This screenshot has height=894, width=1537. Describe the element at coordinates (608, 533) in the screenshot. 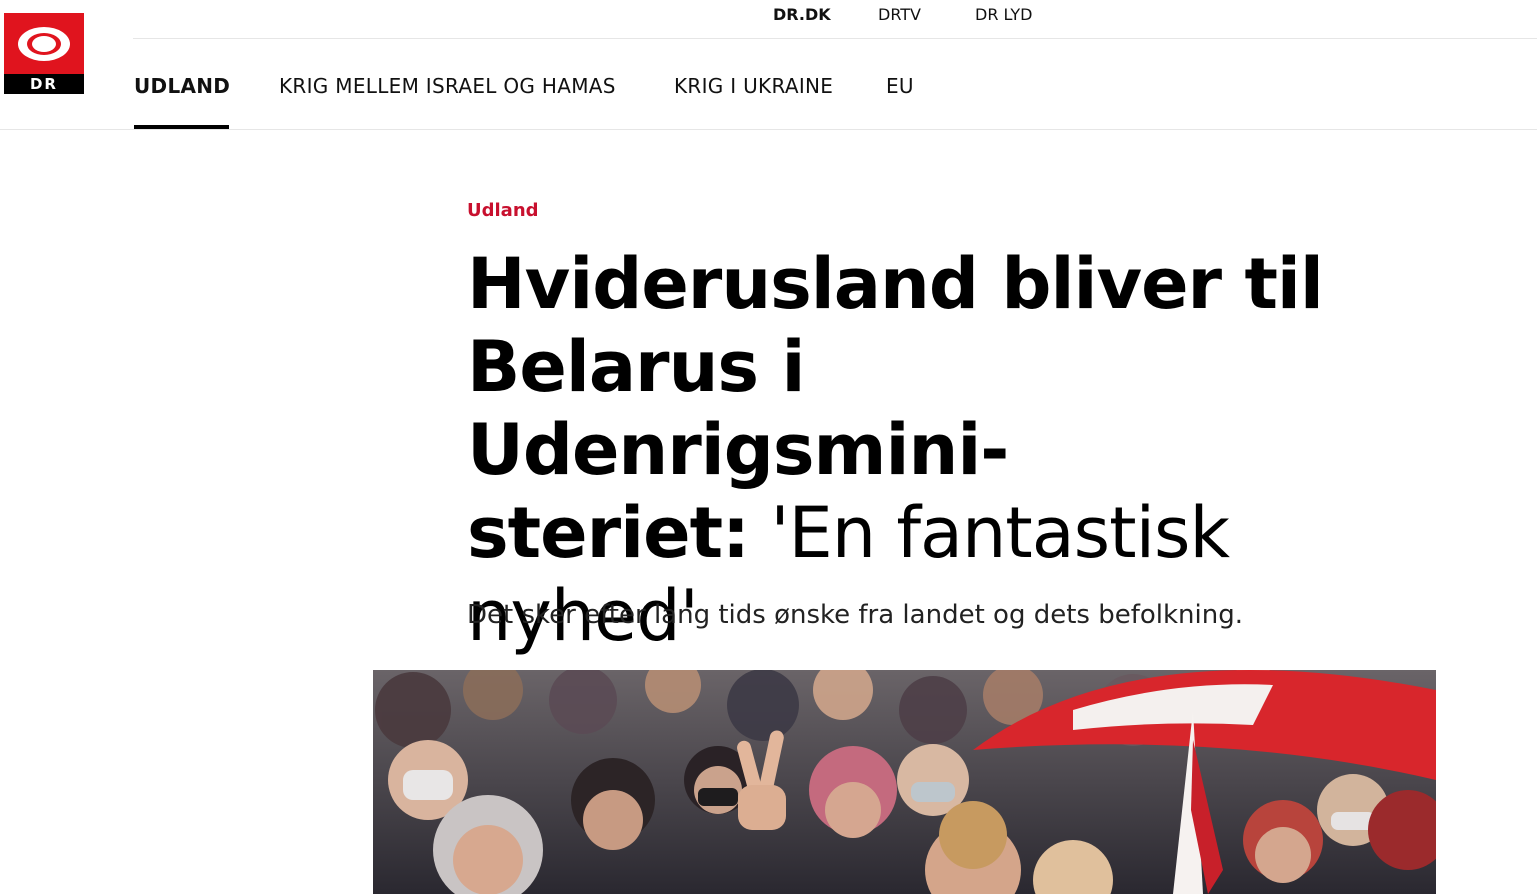

I see `headline-bold-line3: steriet:` at that location.